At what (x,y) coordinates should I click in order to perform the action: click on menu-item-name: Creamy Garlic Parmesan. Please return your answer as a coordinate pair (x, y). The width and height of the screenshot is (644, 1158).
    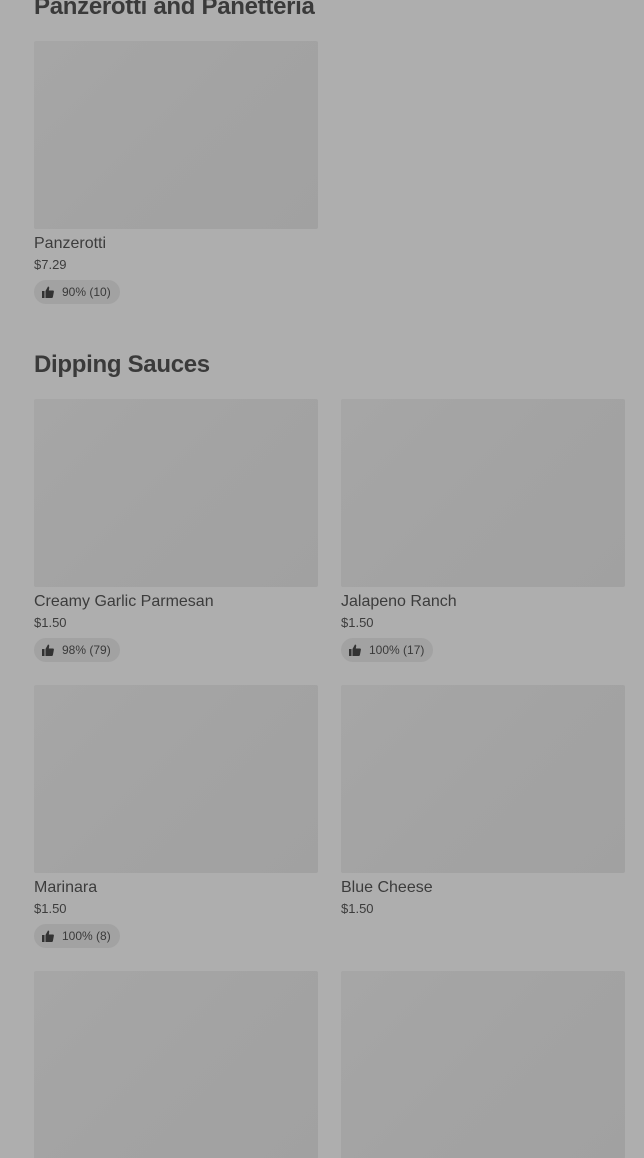
    Looking at the image, I should click on (124, 601).